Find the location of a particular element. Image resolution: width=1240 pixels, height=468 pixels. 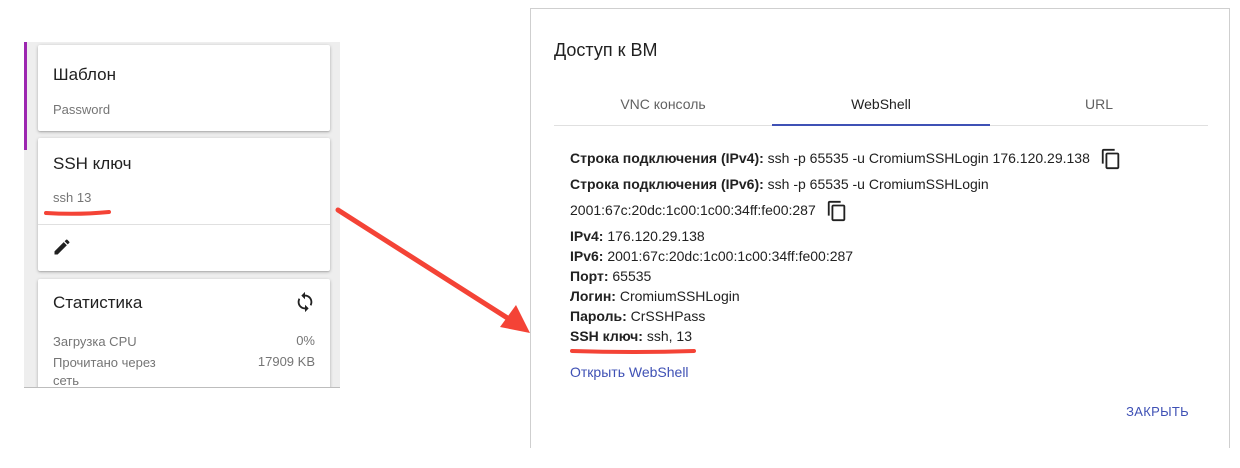

port-row: Порт: 65535 is located at coordinates (610, 276).